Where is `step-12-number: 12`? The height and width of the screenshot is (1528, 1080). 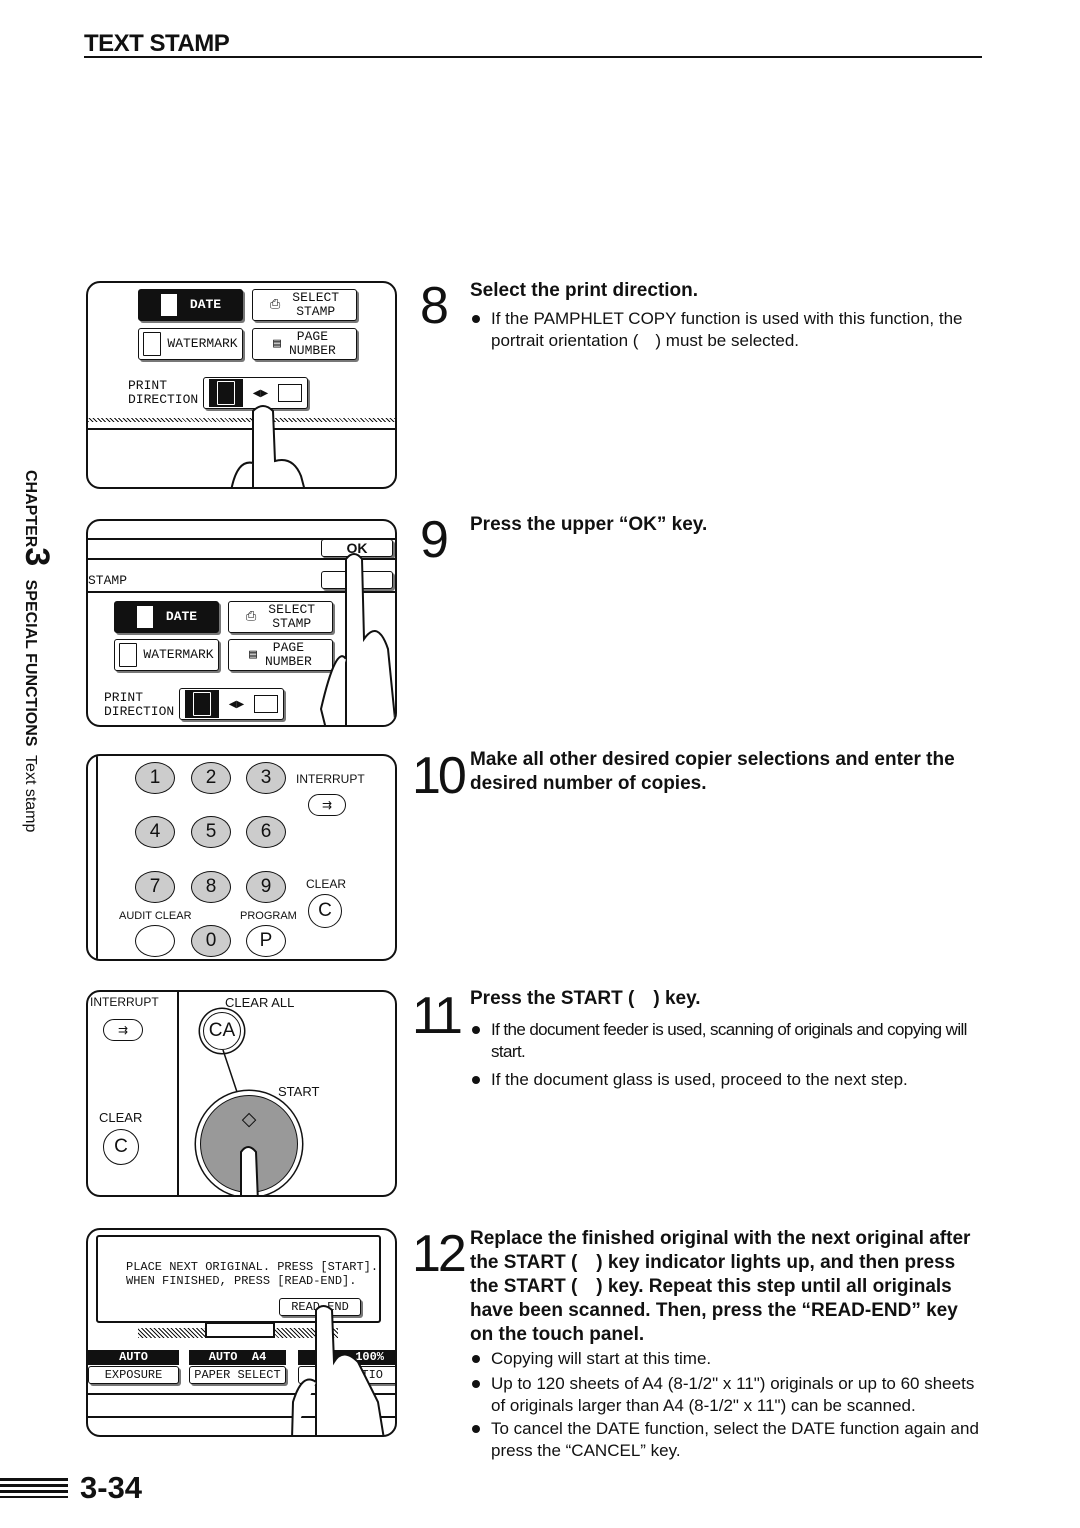 step-12-number: 12 is located at coordinates (439, 1254).